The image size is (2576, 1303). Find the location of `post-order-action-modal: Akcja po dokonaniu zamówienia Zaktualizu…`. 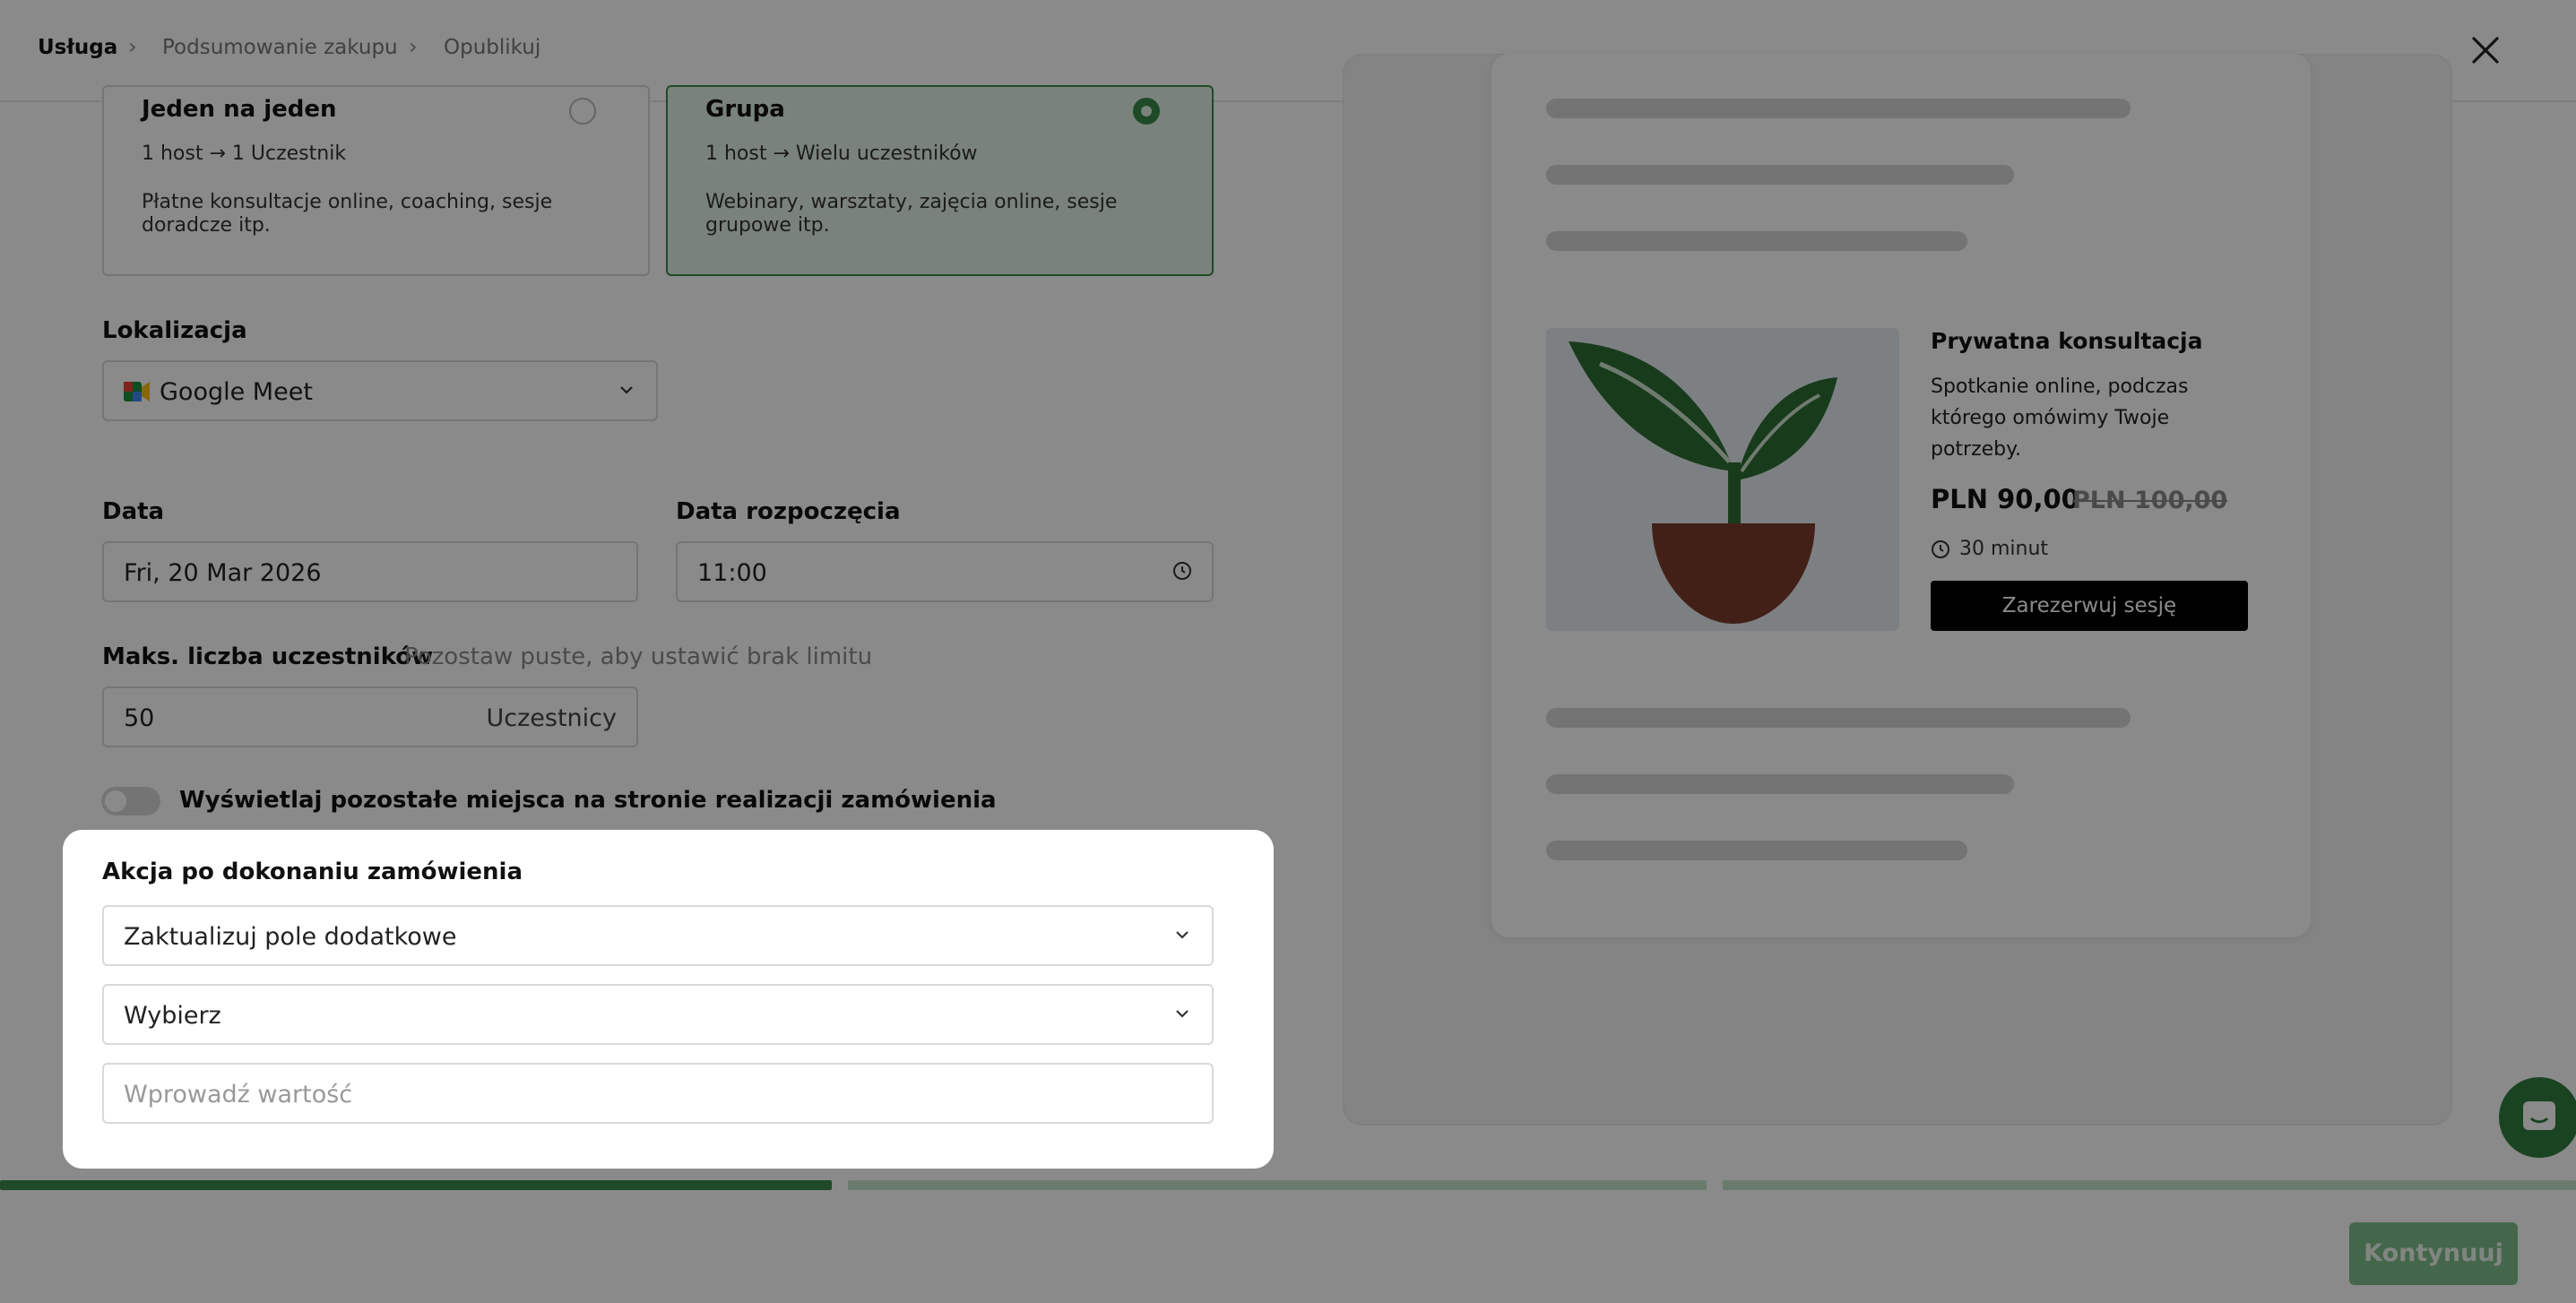

post-order-action-modal: Akcja po dokonaniu zamówienia Zaktualizu… is located at coordinates (668, 999).